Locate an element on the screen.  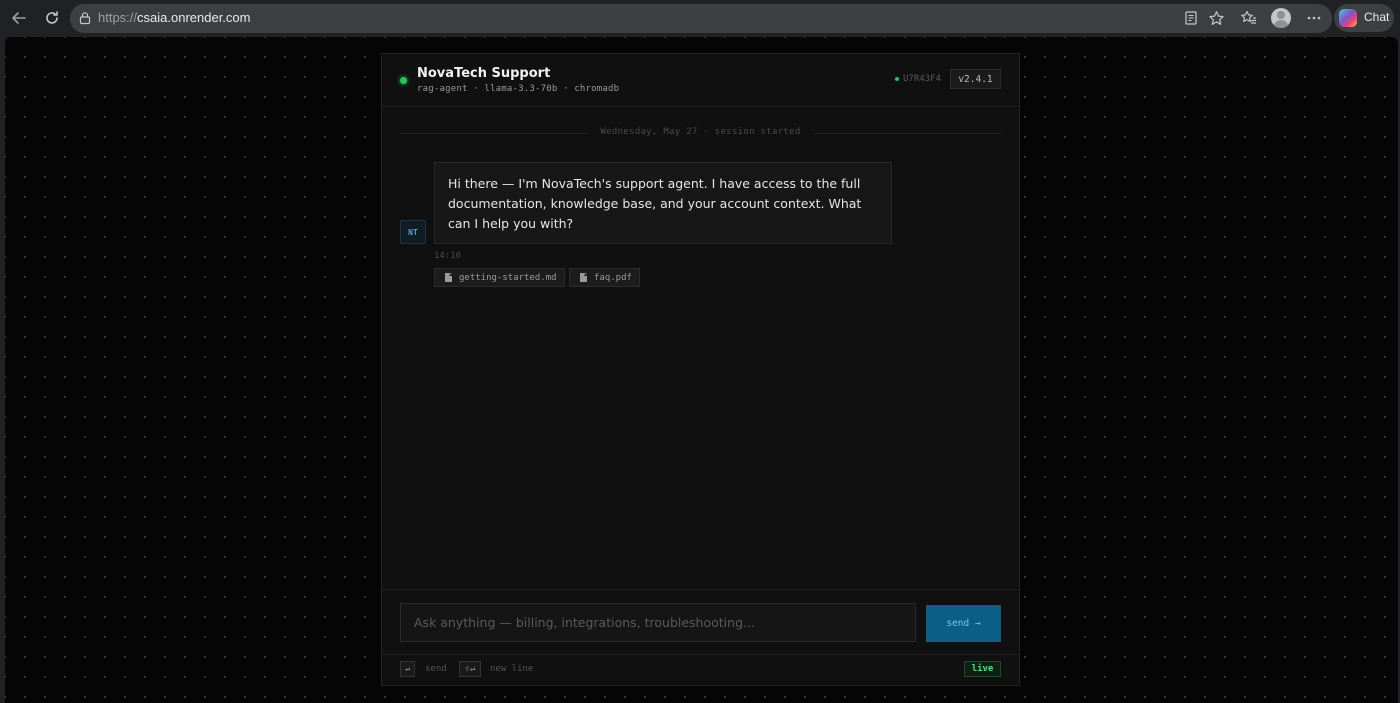
divider-line-left is located at coordinates (493, 133).